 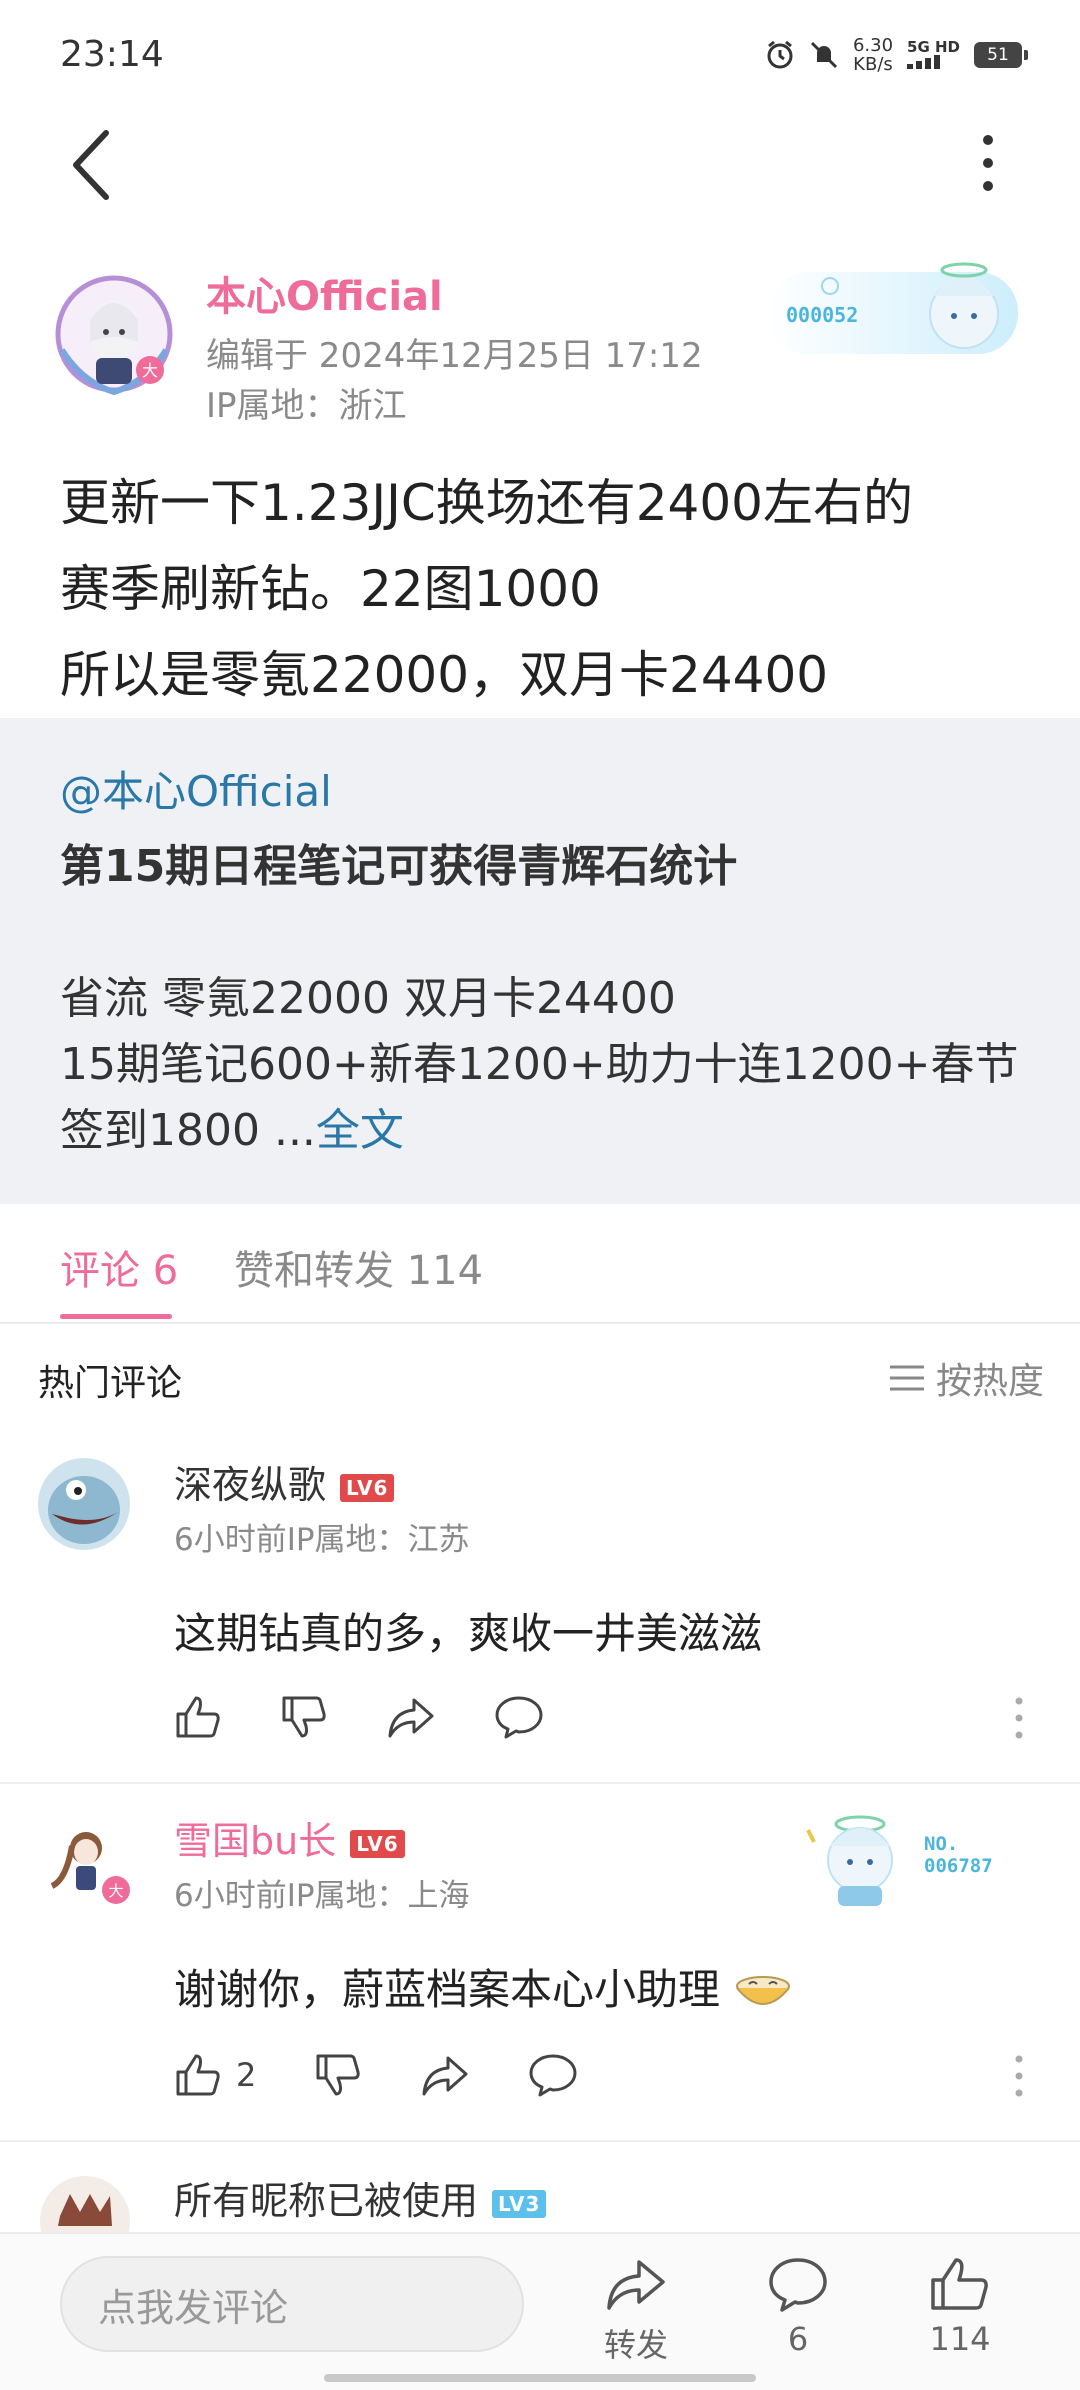 I want to click on signal-icon, so click(x=924, y=61).